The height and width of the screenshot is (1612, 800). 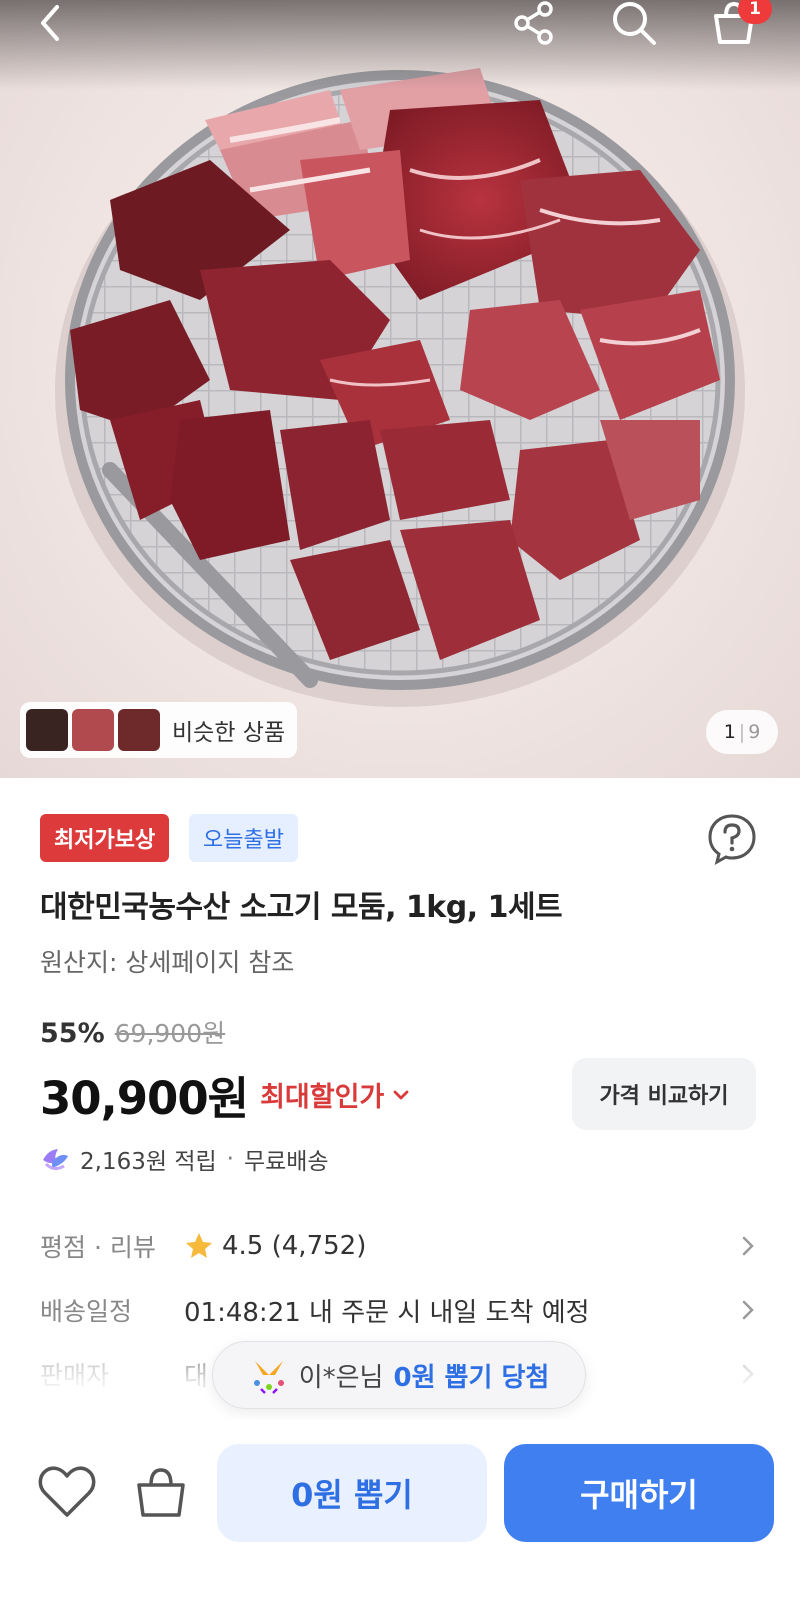 I want to click on heart-icon, so click(x=67, y=1491).